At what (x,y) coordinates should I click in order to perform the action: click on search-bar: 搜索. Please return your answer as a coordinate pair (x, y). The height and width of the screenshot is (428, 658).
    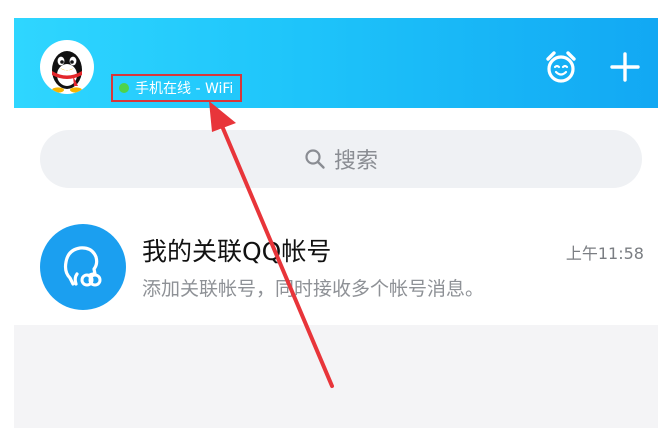
    Looking at the image, I should click on (341, 159).